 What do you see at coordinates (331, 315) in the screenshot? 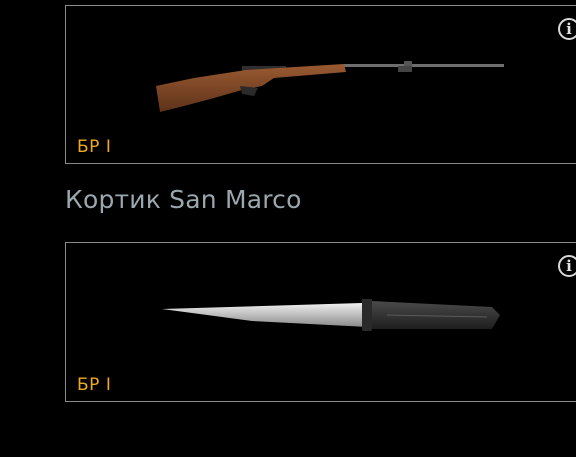
I see `knife-icon` at bounding box center [331, 315].